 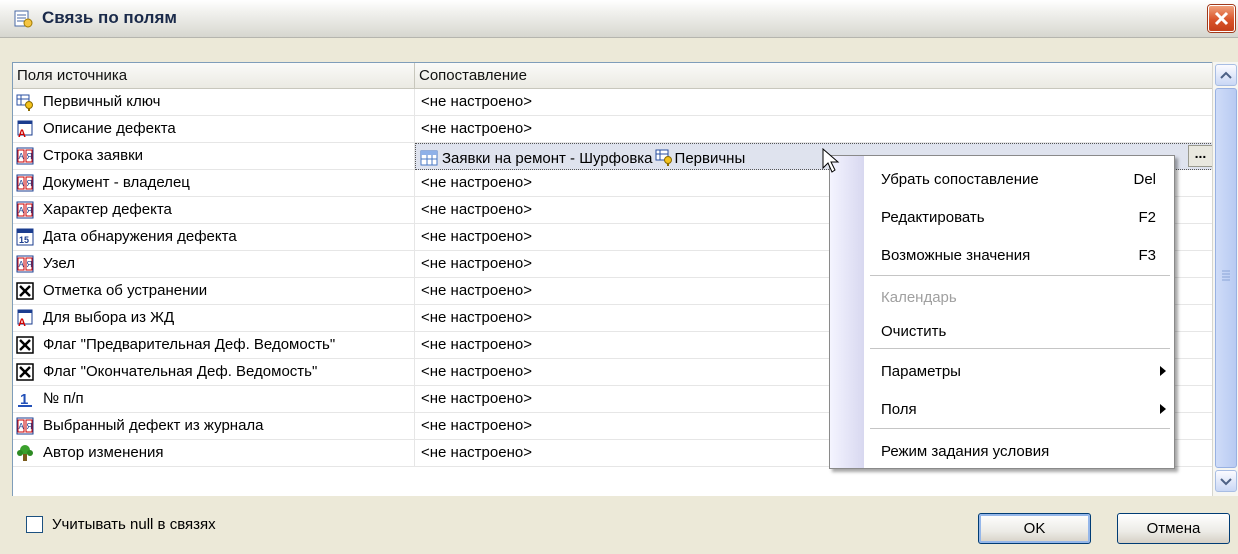 I want to click on menu-item: Очистить, so click(x=1019, y=331).